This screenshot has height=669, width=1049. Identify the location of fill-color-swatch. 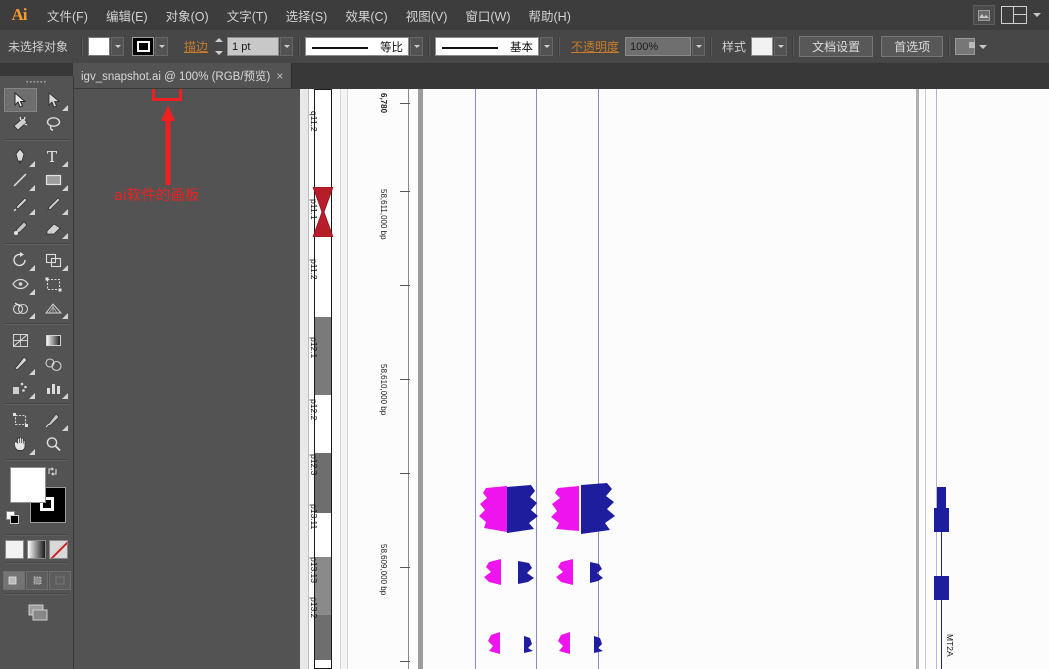
(99, 46).